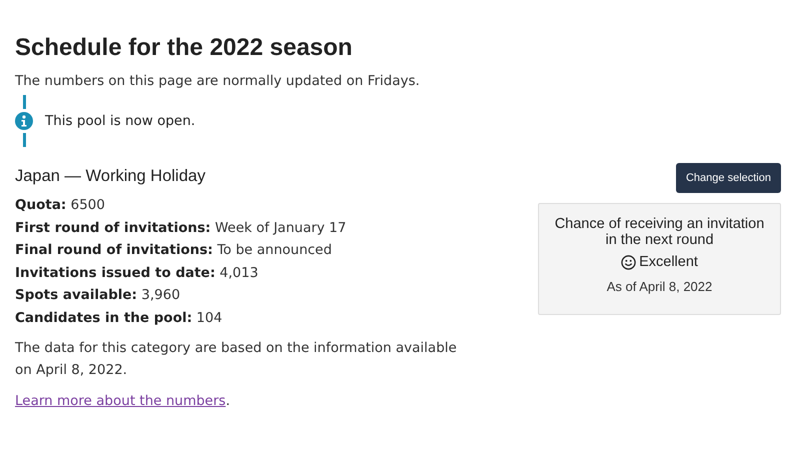 The height and width of the screenshot is (451, 800). Describe the element at coordinates (174, 250) in the screenshot. I see `fact-line: Final round of invitations: To be announced` at that location.